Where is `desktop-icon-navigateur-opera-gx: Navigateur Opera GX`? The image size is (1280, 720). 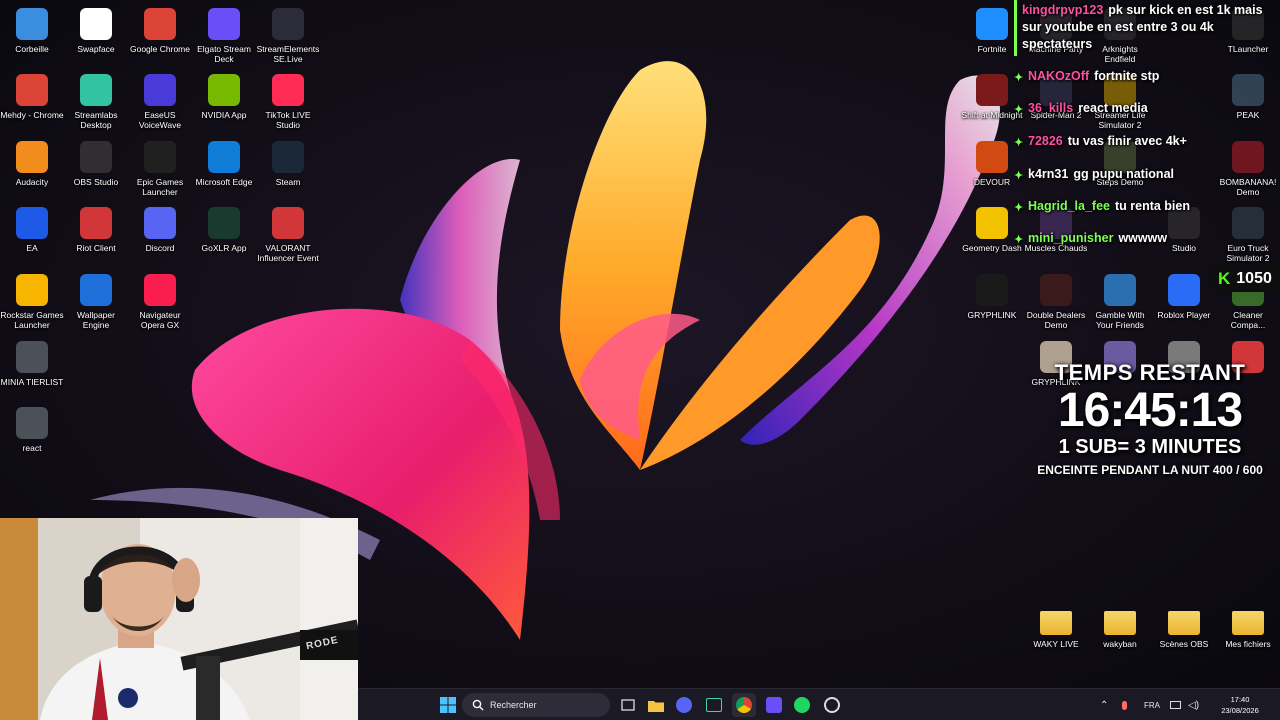
desktop-icon-navigateur-opera-gx: Navigateur Opera GX is located at coordinates (160, 300).